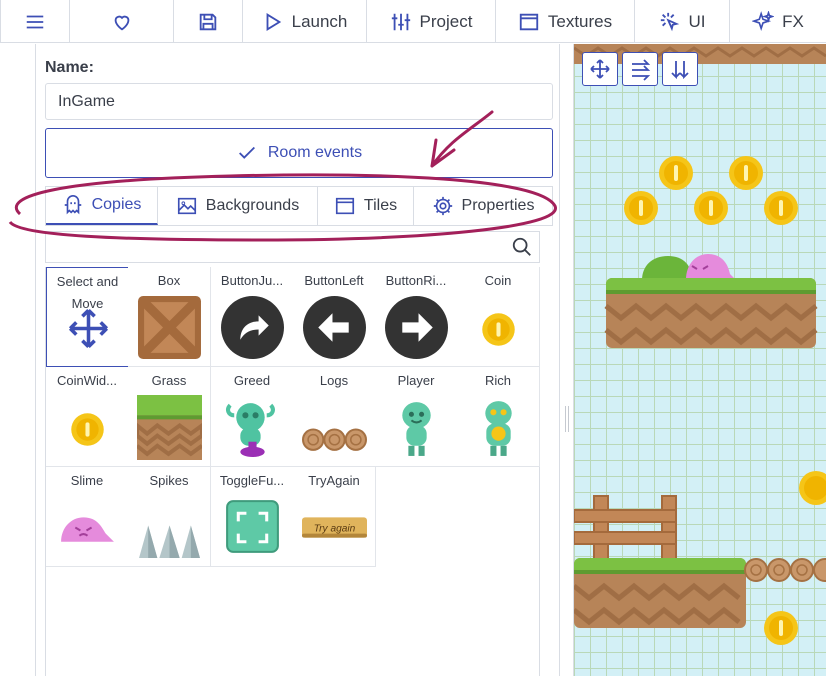 This screenshot has height=676, width=826. What do you see at coordinates (778, 21) in the screenshot?
I see `fx-button: FX` at bounding box center [778, 21].